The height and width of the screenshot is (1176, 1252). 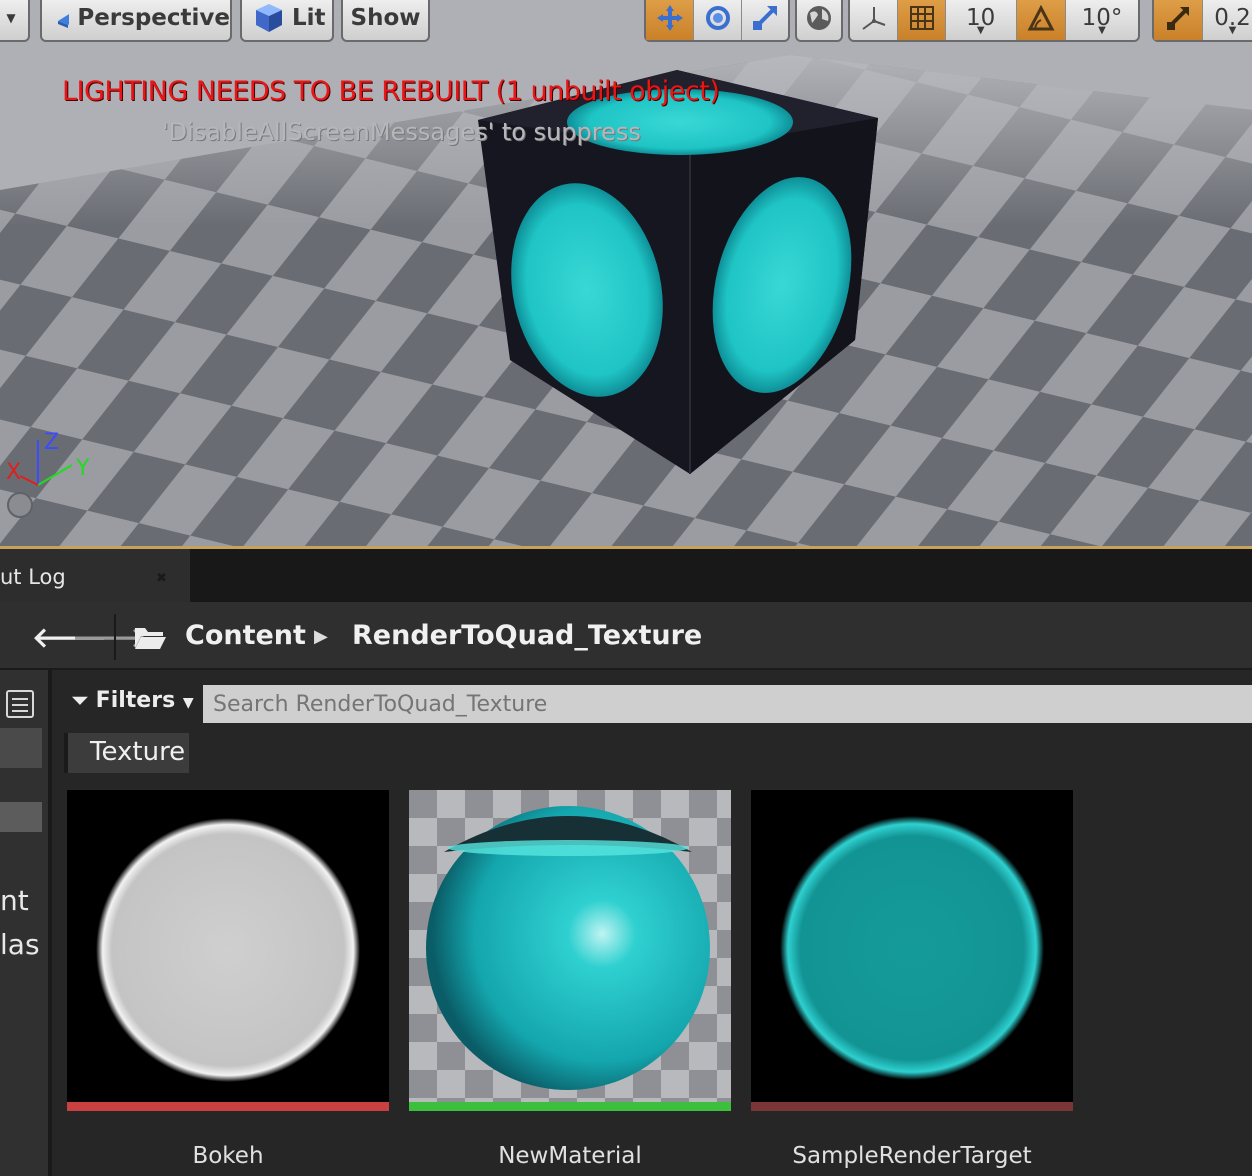 I want to click on grid-snap-value: 10 ▼, so click(x=980, y=20).